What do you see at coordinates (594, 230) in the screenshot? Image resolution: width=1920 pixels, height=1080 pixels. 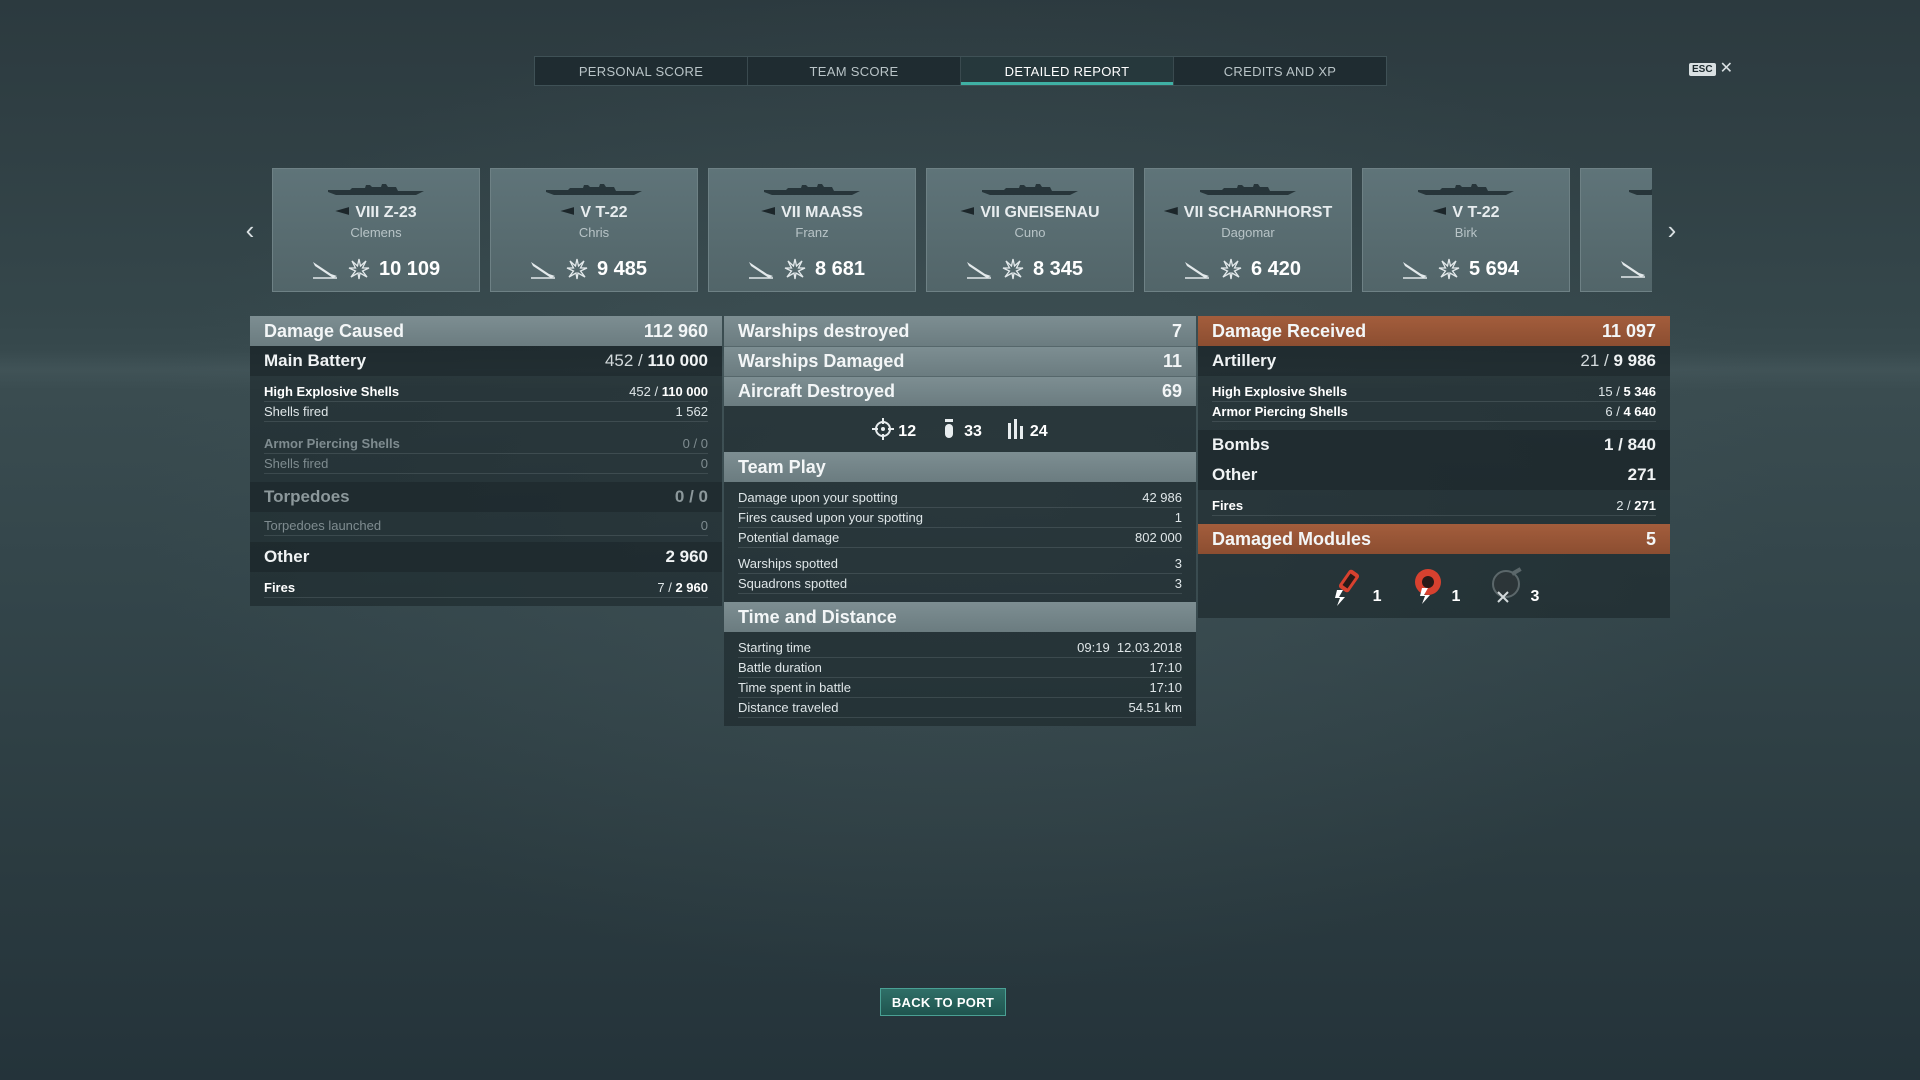 I see `ship-card: V T-22 Chris 9 485` at bounding box center [594, 230].